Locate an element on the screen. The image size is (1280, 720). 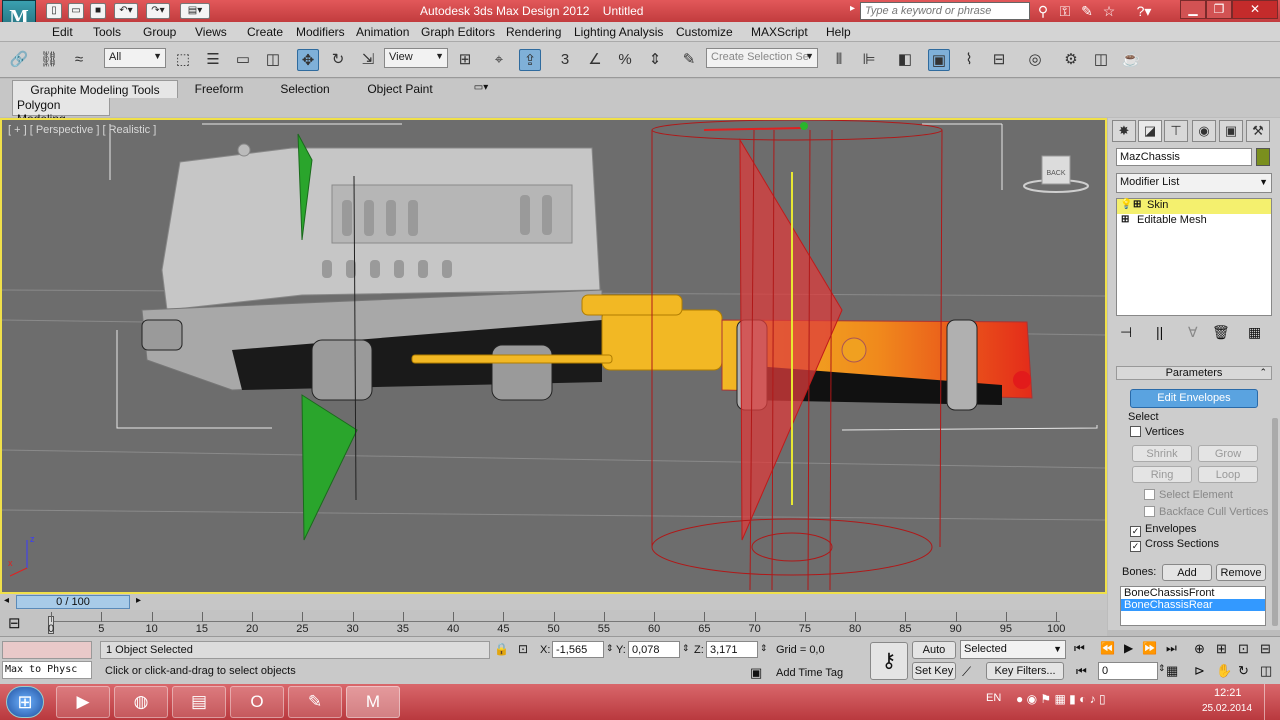
edit-named-selection-icon: ✎ is located at coordinates (689, 60).